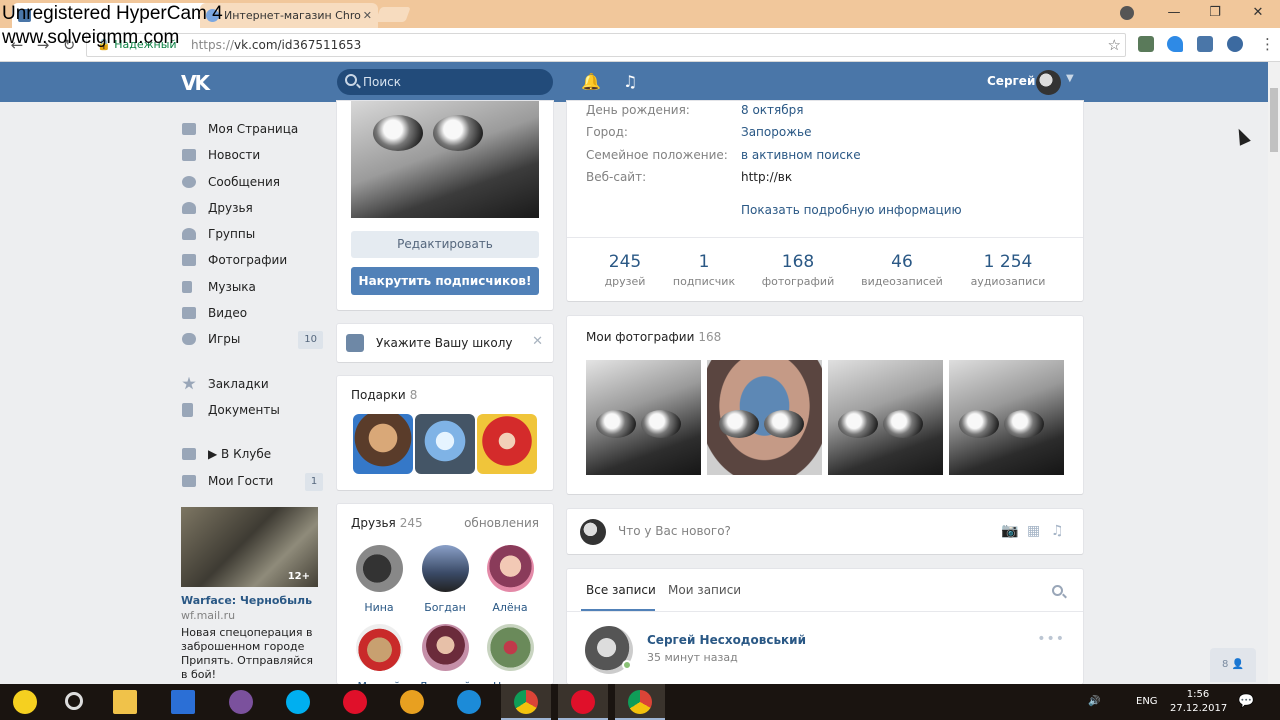 The height and width of the screenshot is (720, 1280). Describe the element at coordinates (252, 234) in the screenshot. I see `sidebar-item-groups: Группы` at that location.